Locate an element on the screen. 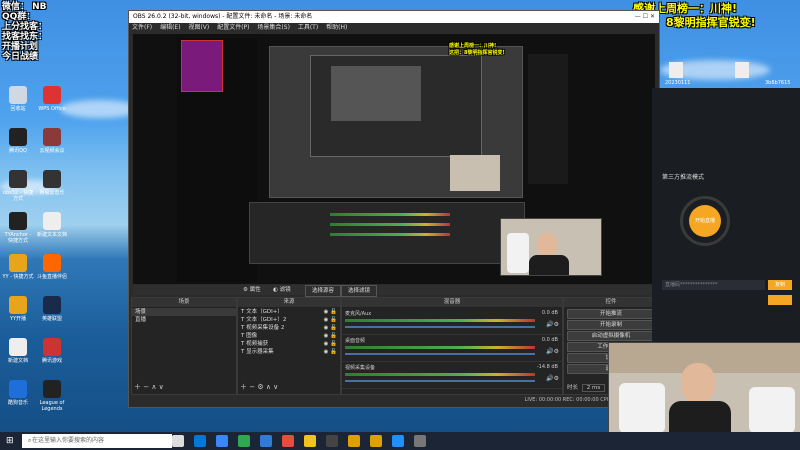 The image size is (800, 450). select-source-button: 选择源容 is located at coordinates (323, 291).